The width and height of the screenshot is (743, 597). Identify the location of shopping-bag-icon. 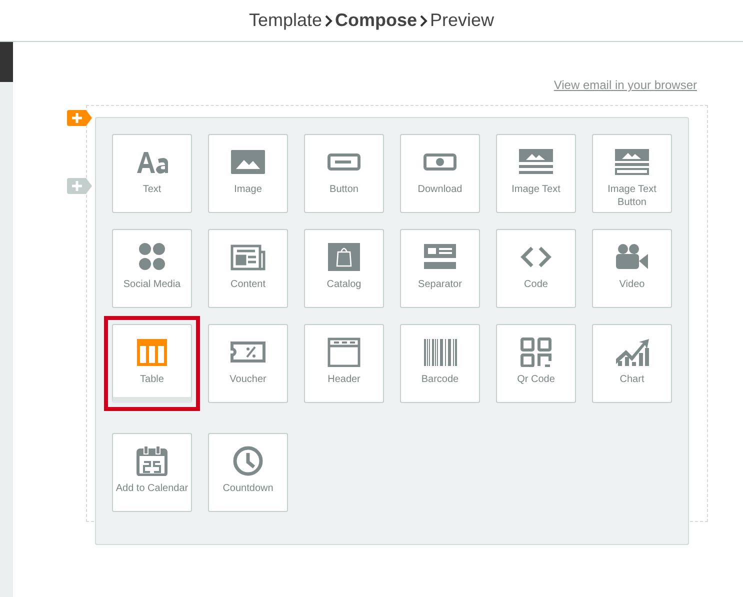
(344, 257).